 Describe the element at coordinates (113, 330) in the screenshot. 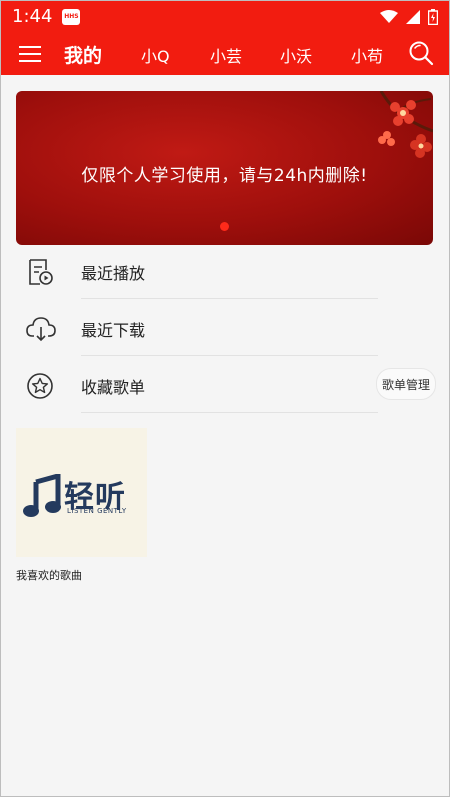

I see `recent-download-label: 最近下载` at that location.